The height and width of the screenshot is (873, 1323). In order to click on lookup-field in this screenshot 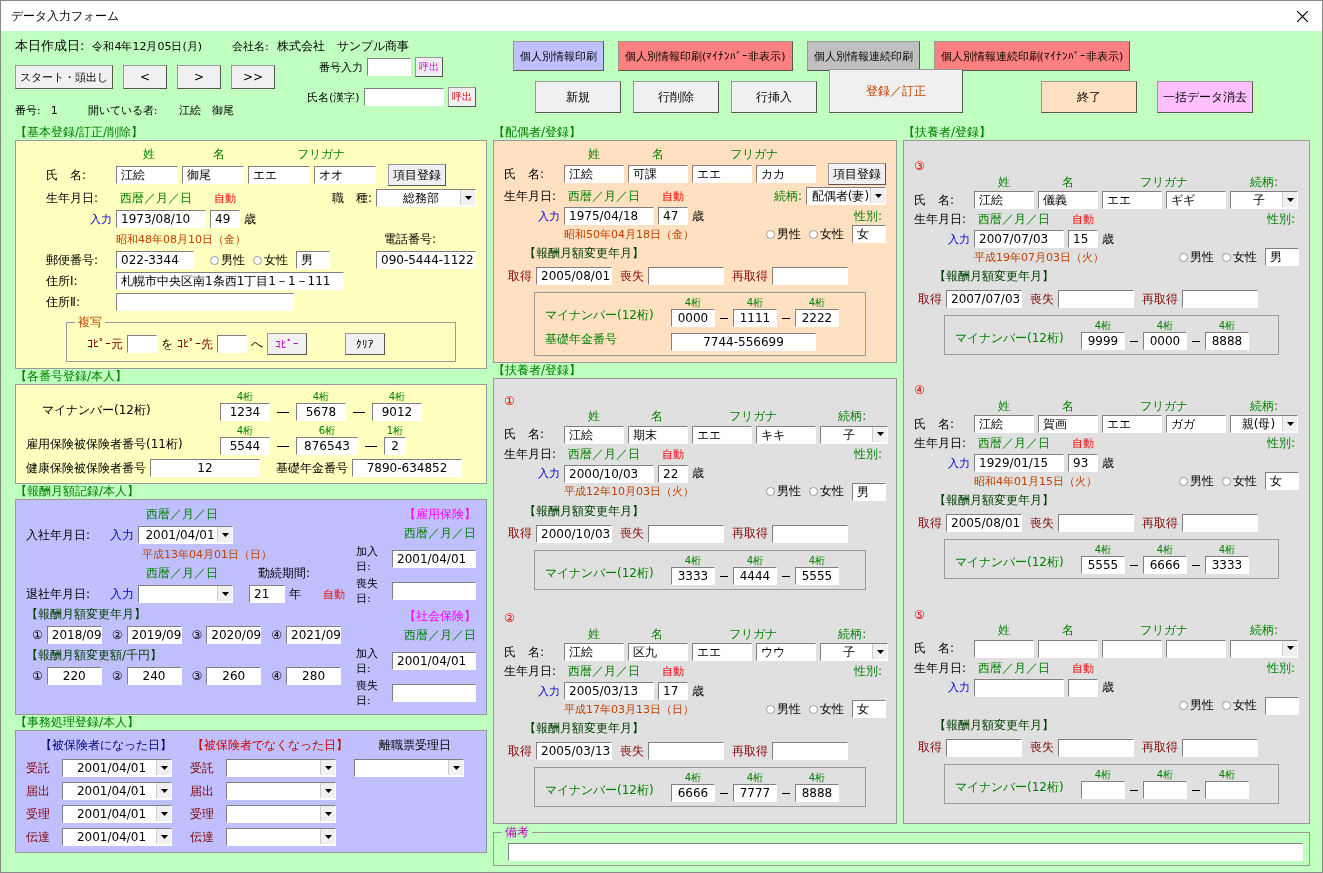, I will do `click(389, 67)`.